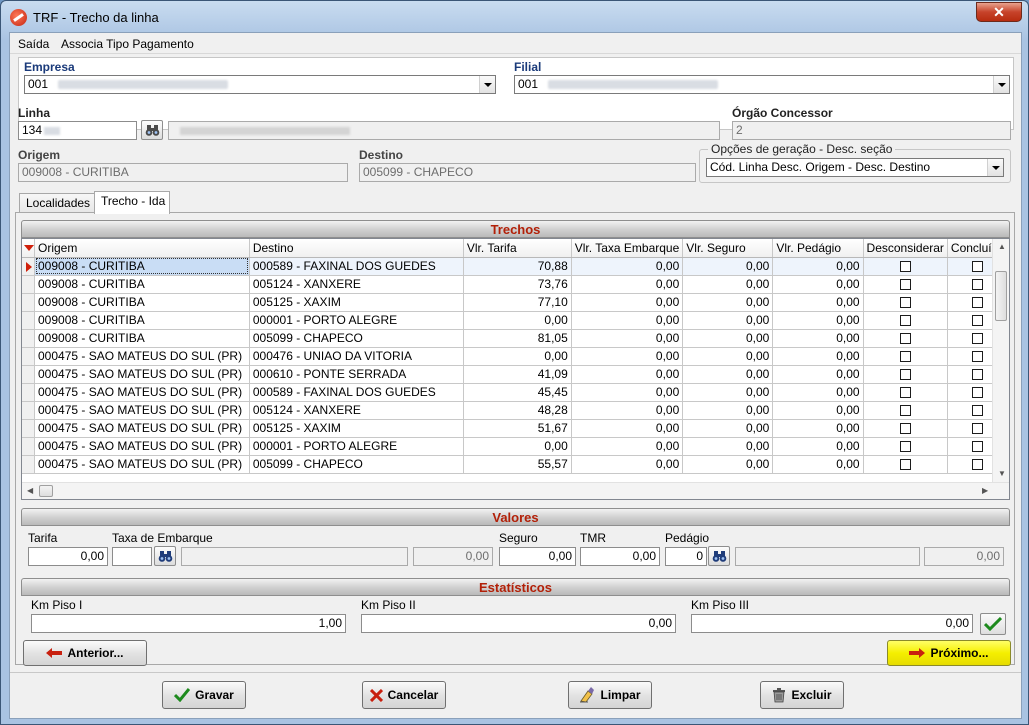 This screenshot has width=1029, height=725. Describe the element at coordinates (77, 130) in the screenshot. I see `linha-input: 134` at that location.